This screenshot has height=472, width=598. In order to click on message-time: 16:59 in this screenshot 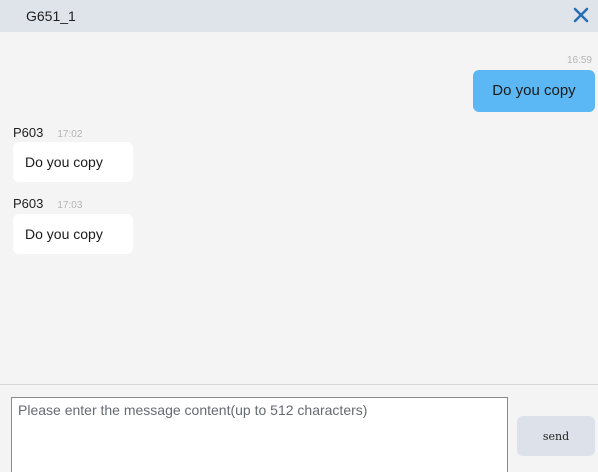, I will do `click(579, 60)`.